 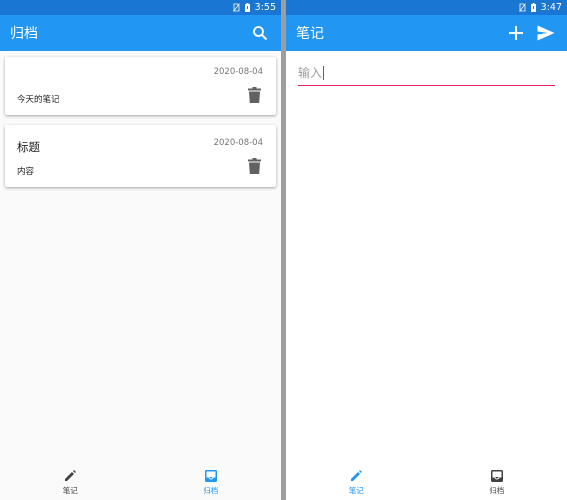 I want to click on app-bar: 笔记, so click(x=426, y=33).